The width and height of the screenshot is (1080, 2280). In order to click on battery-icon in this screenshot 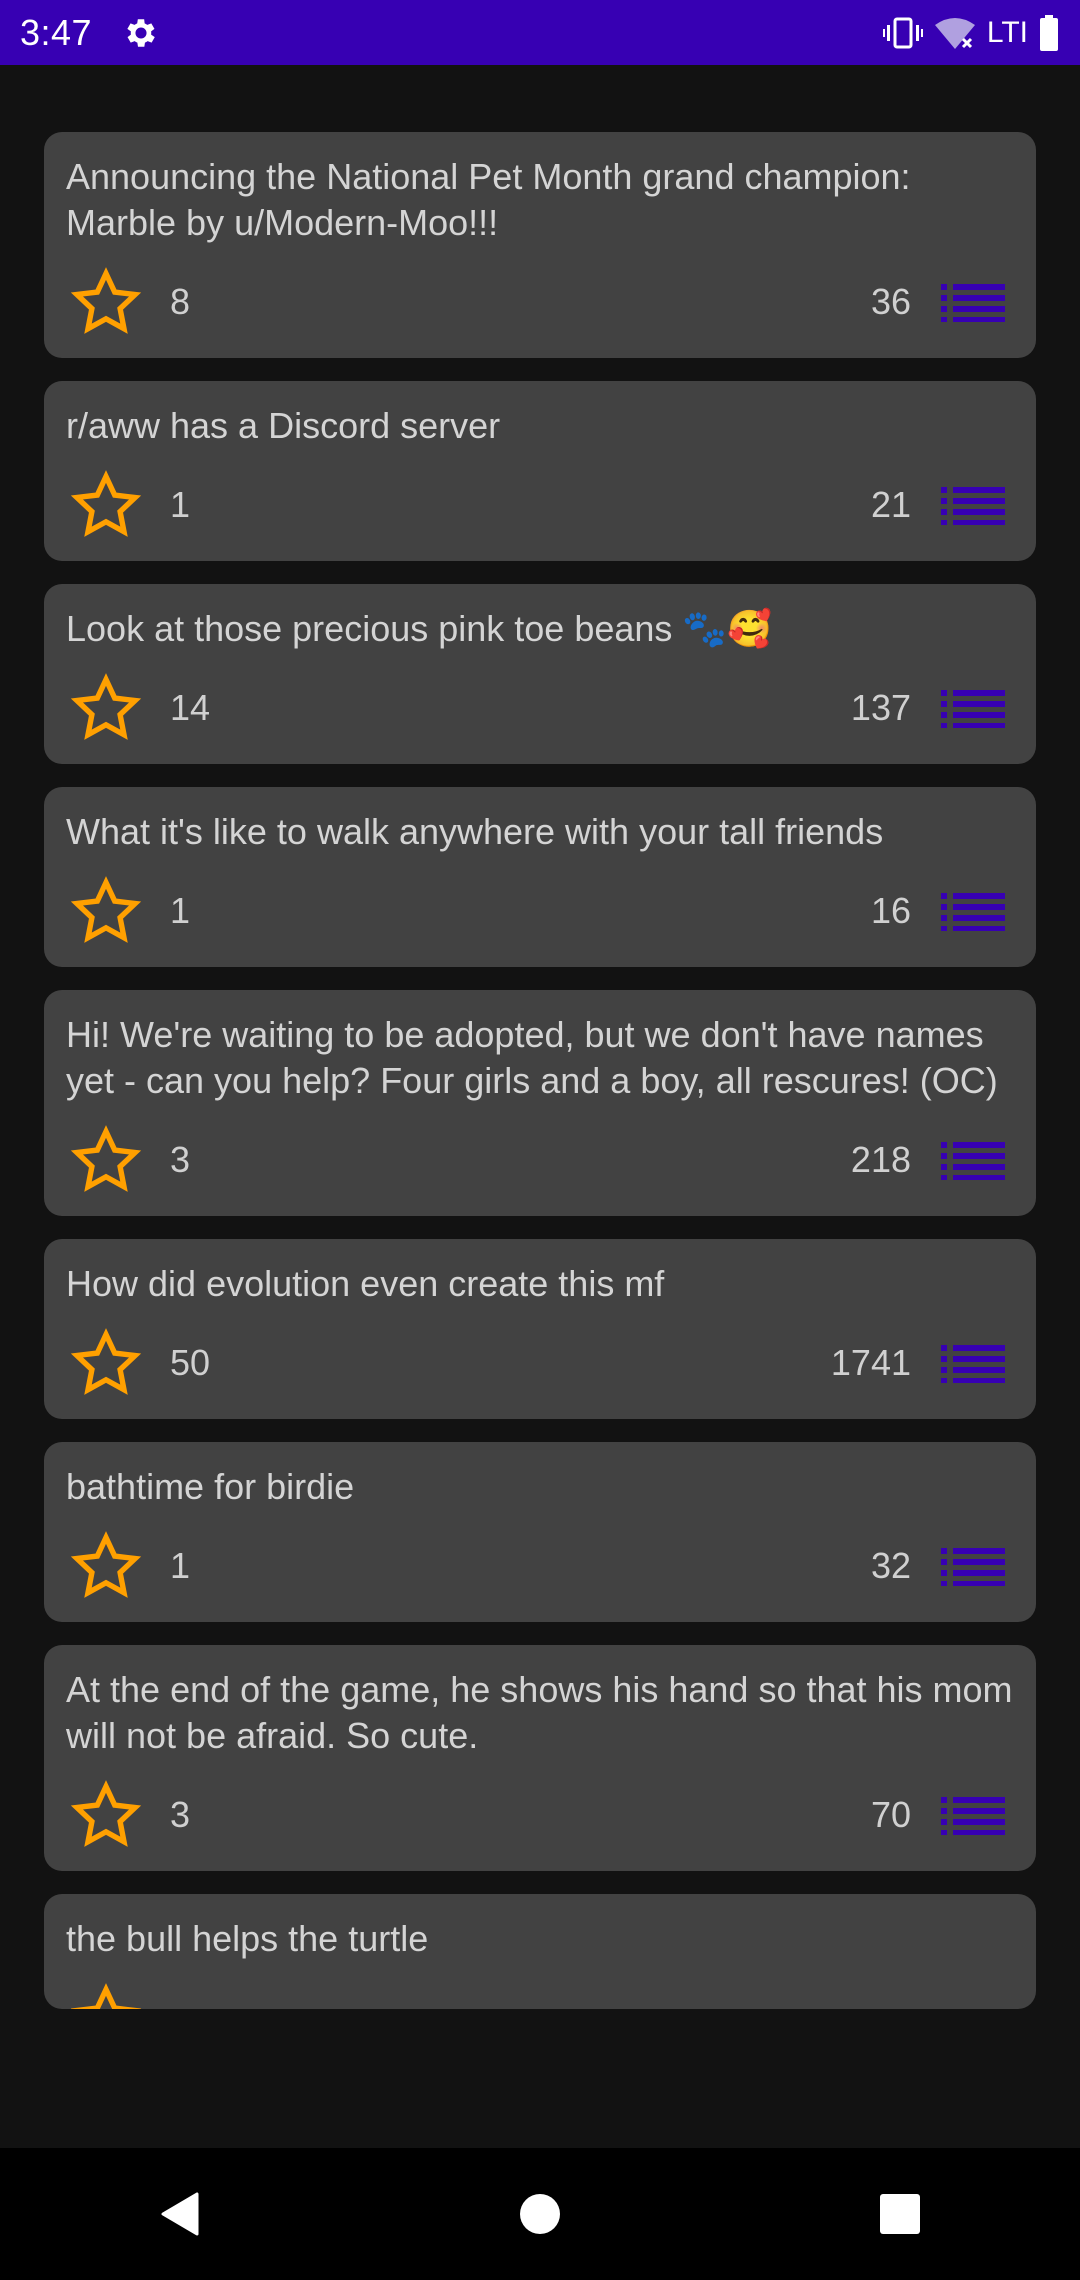, I will do `click(1049, 32)`.